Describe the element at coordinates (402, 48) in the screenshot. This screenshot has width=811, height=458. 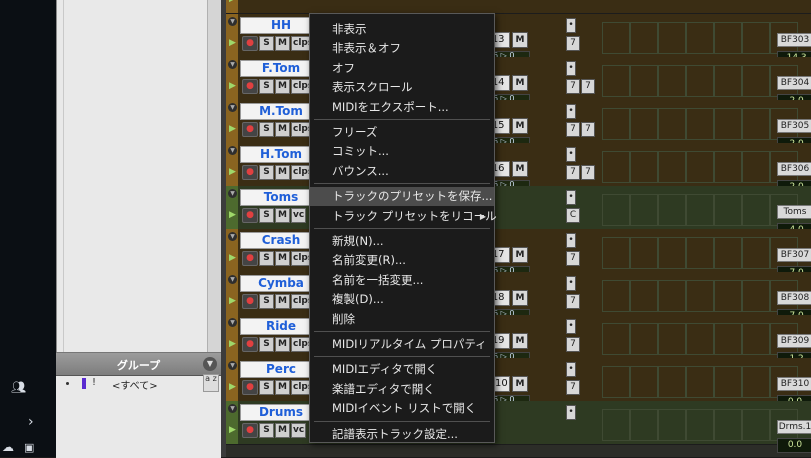
I see `menu-item: 非表示＆オフ` at that location.